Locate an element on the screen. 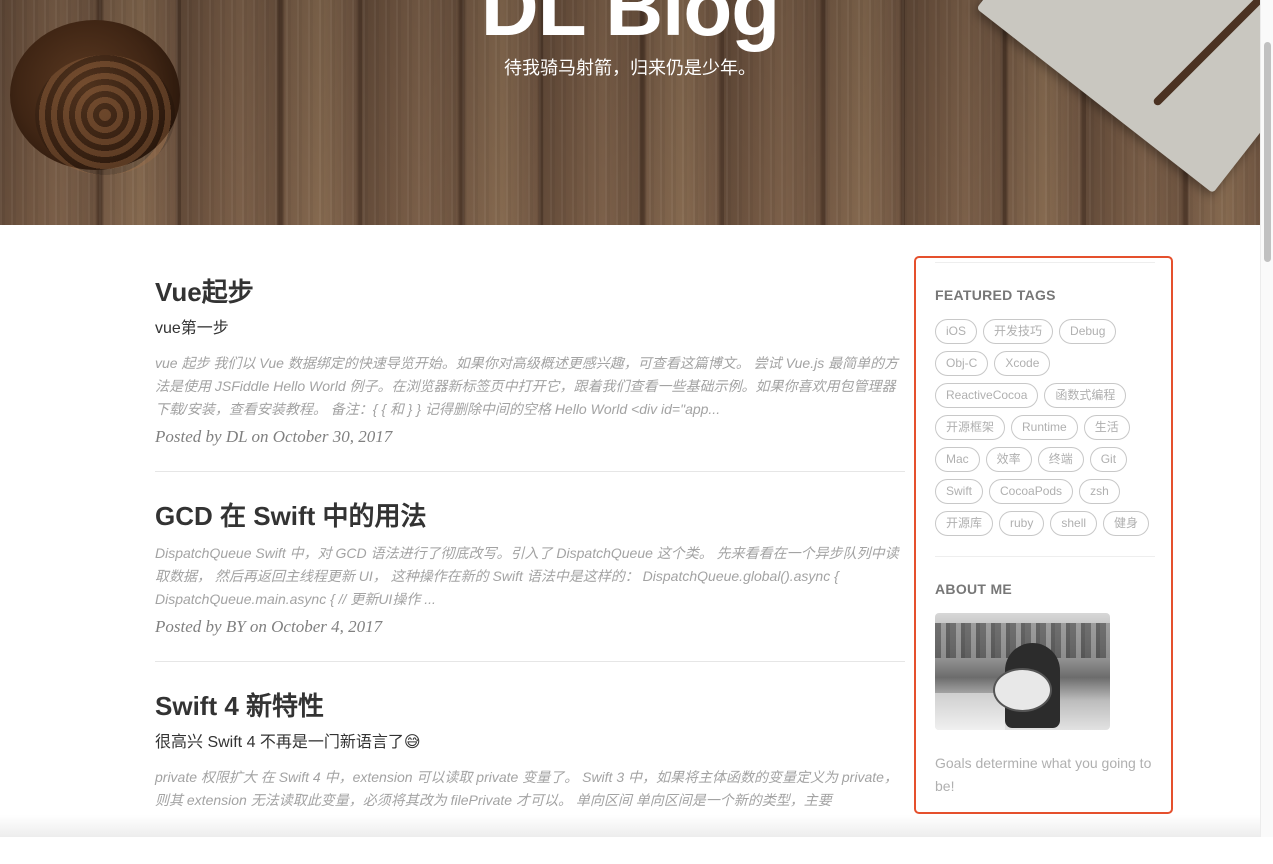  tag-link: shell is located at coordinates (1074, 523).